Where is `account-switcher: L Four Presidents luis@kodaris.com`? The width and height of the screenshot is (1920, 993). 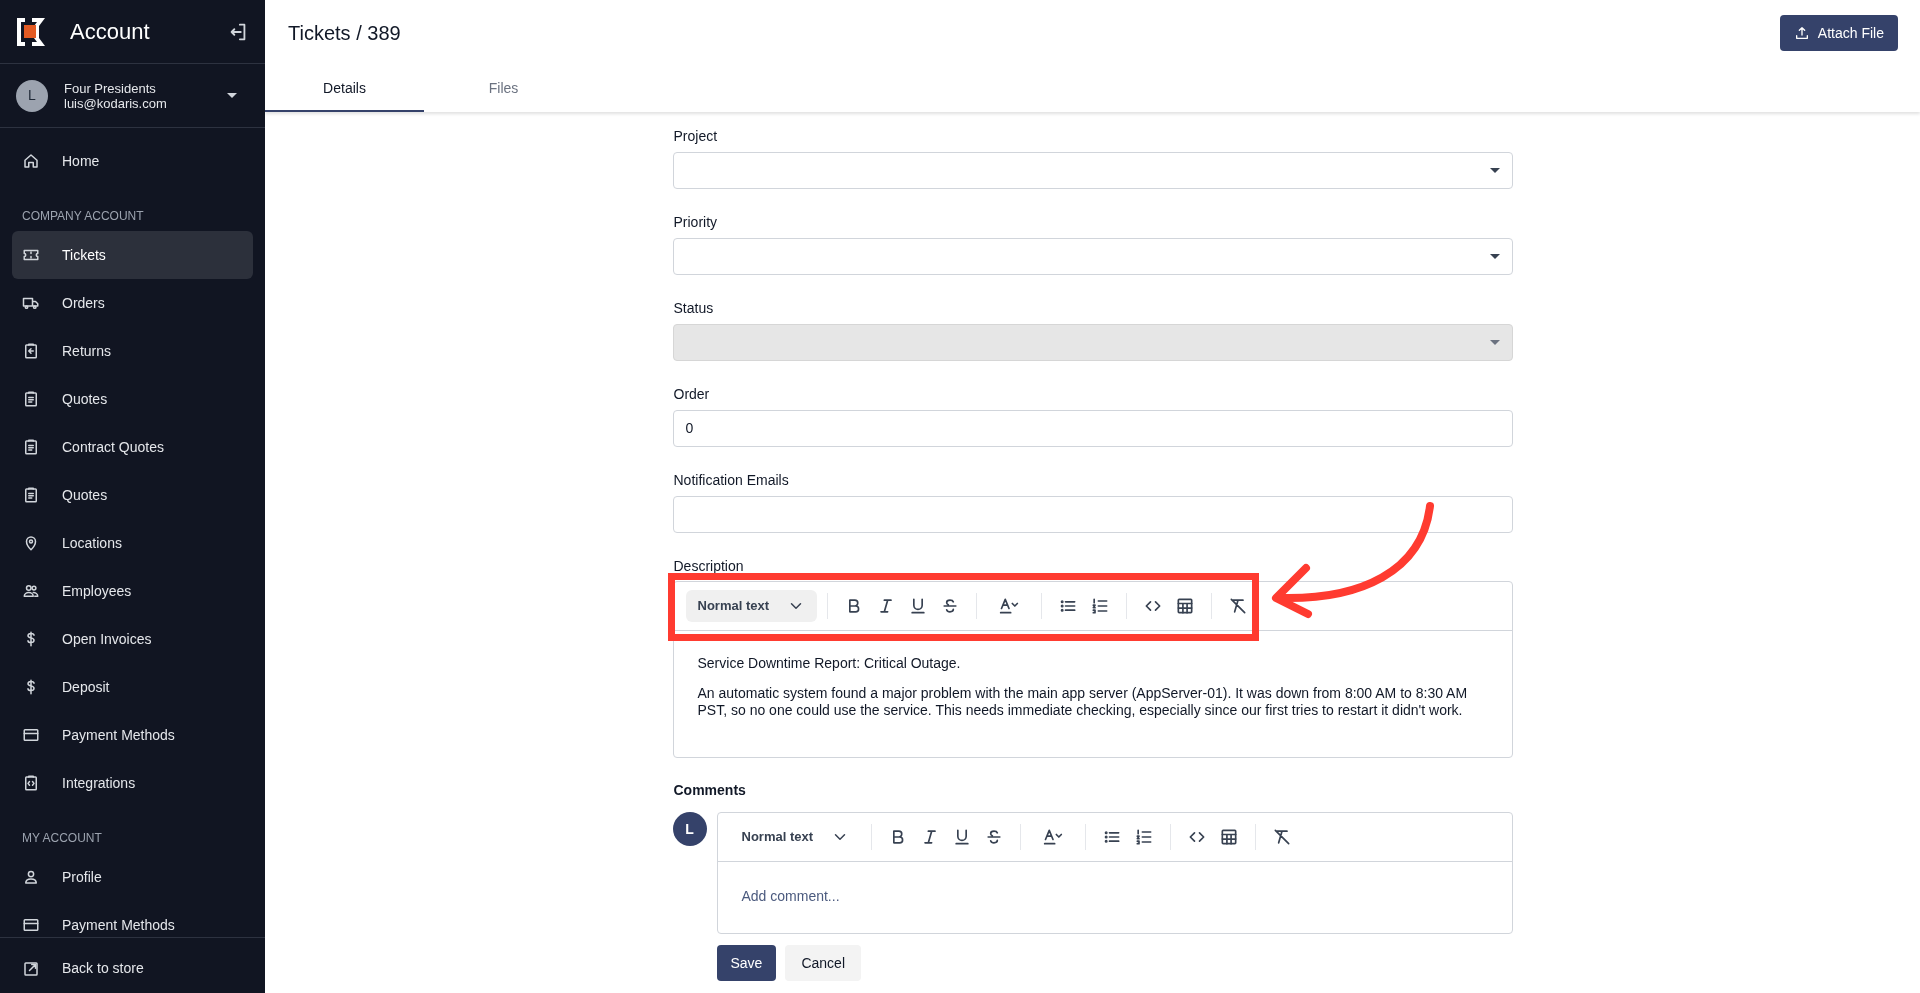 account-switcher: L Four Presidents luis@kodaris.com is located at coordinates (132, 96).